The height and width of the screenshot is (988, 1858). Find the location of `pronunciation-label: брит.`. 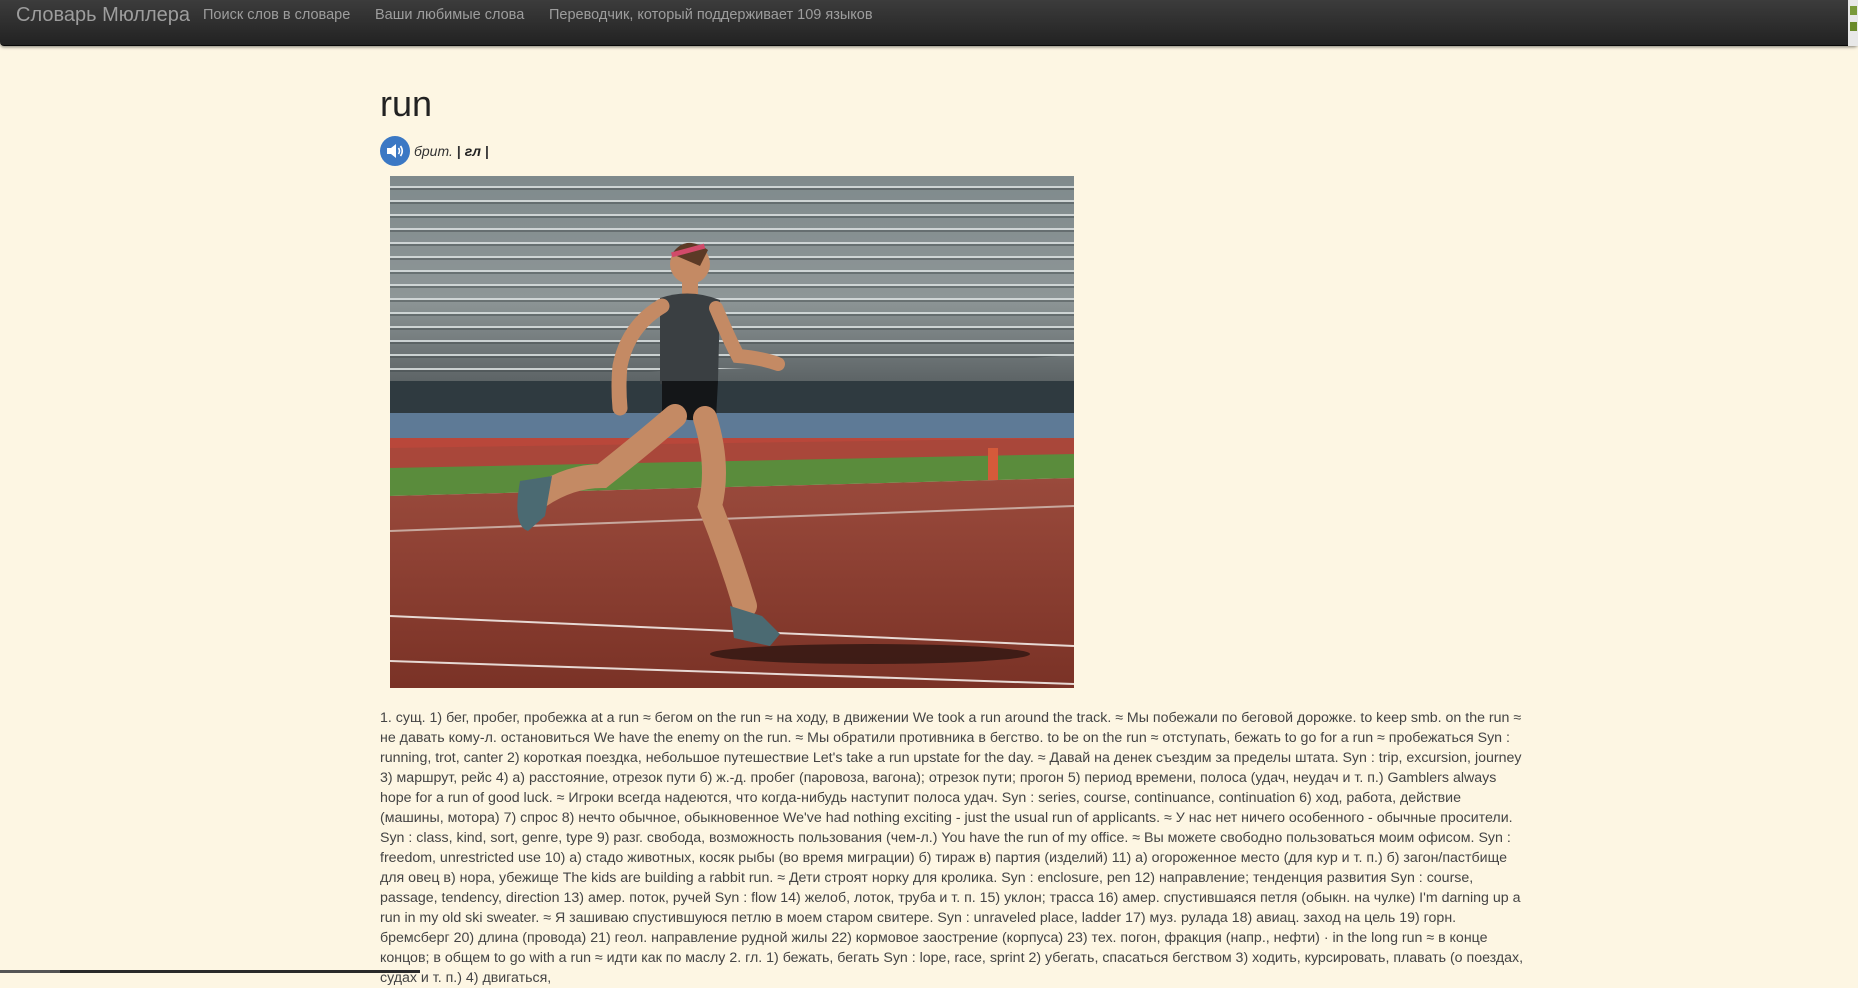

pronunciation-label: брит. is located at coordinates (433, 151).